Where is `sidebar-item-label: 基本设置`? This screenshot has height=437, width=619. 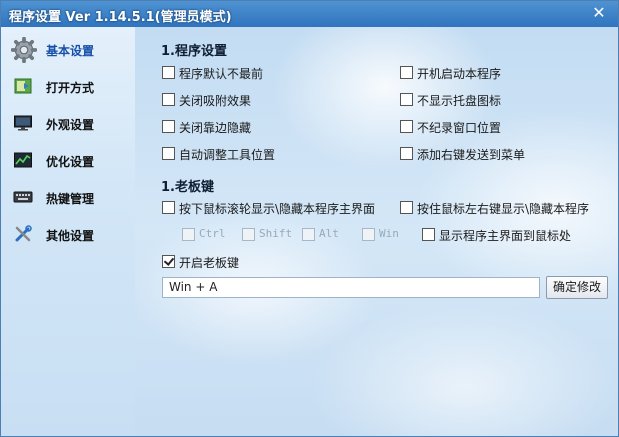 sidebar-item-label: 基本设置 is located at coordinates (70, 51).